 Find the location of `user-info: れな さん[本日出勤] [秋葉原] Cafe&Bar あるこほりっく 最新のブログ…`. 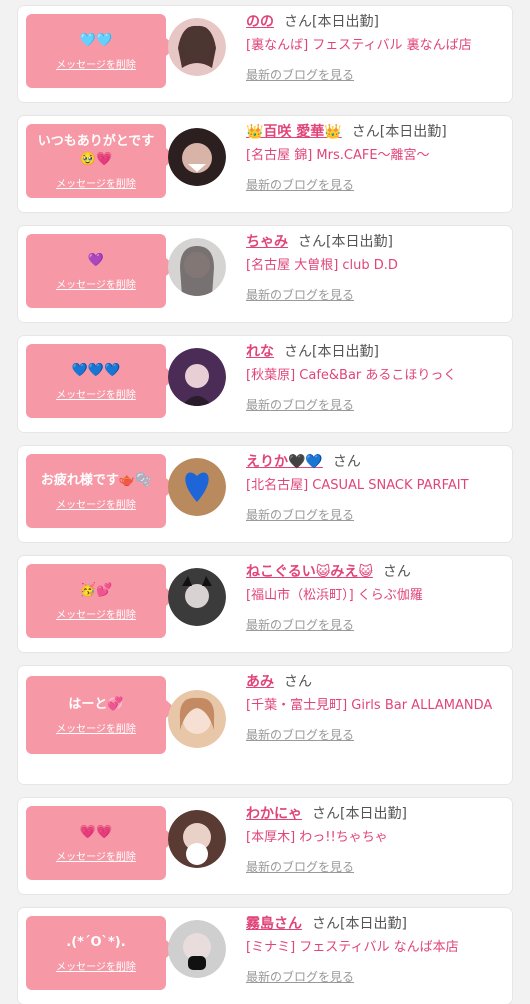

user-info: れな さん[本日出勤] [秋葉原] Cafe&Bar あるこほりっく 最新のブログ… is located at coordinates (376, 377).